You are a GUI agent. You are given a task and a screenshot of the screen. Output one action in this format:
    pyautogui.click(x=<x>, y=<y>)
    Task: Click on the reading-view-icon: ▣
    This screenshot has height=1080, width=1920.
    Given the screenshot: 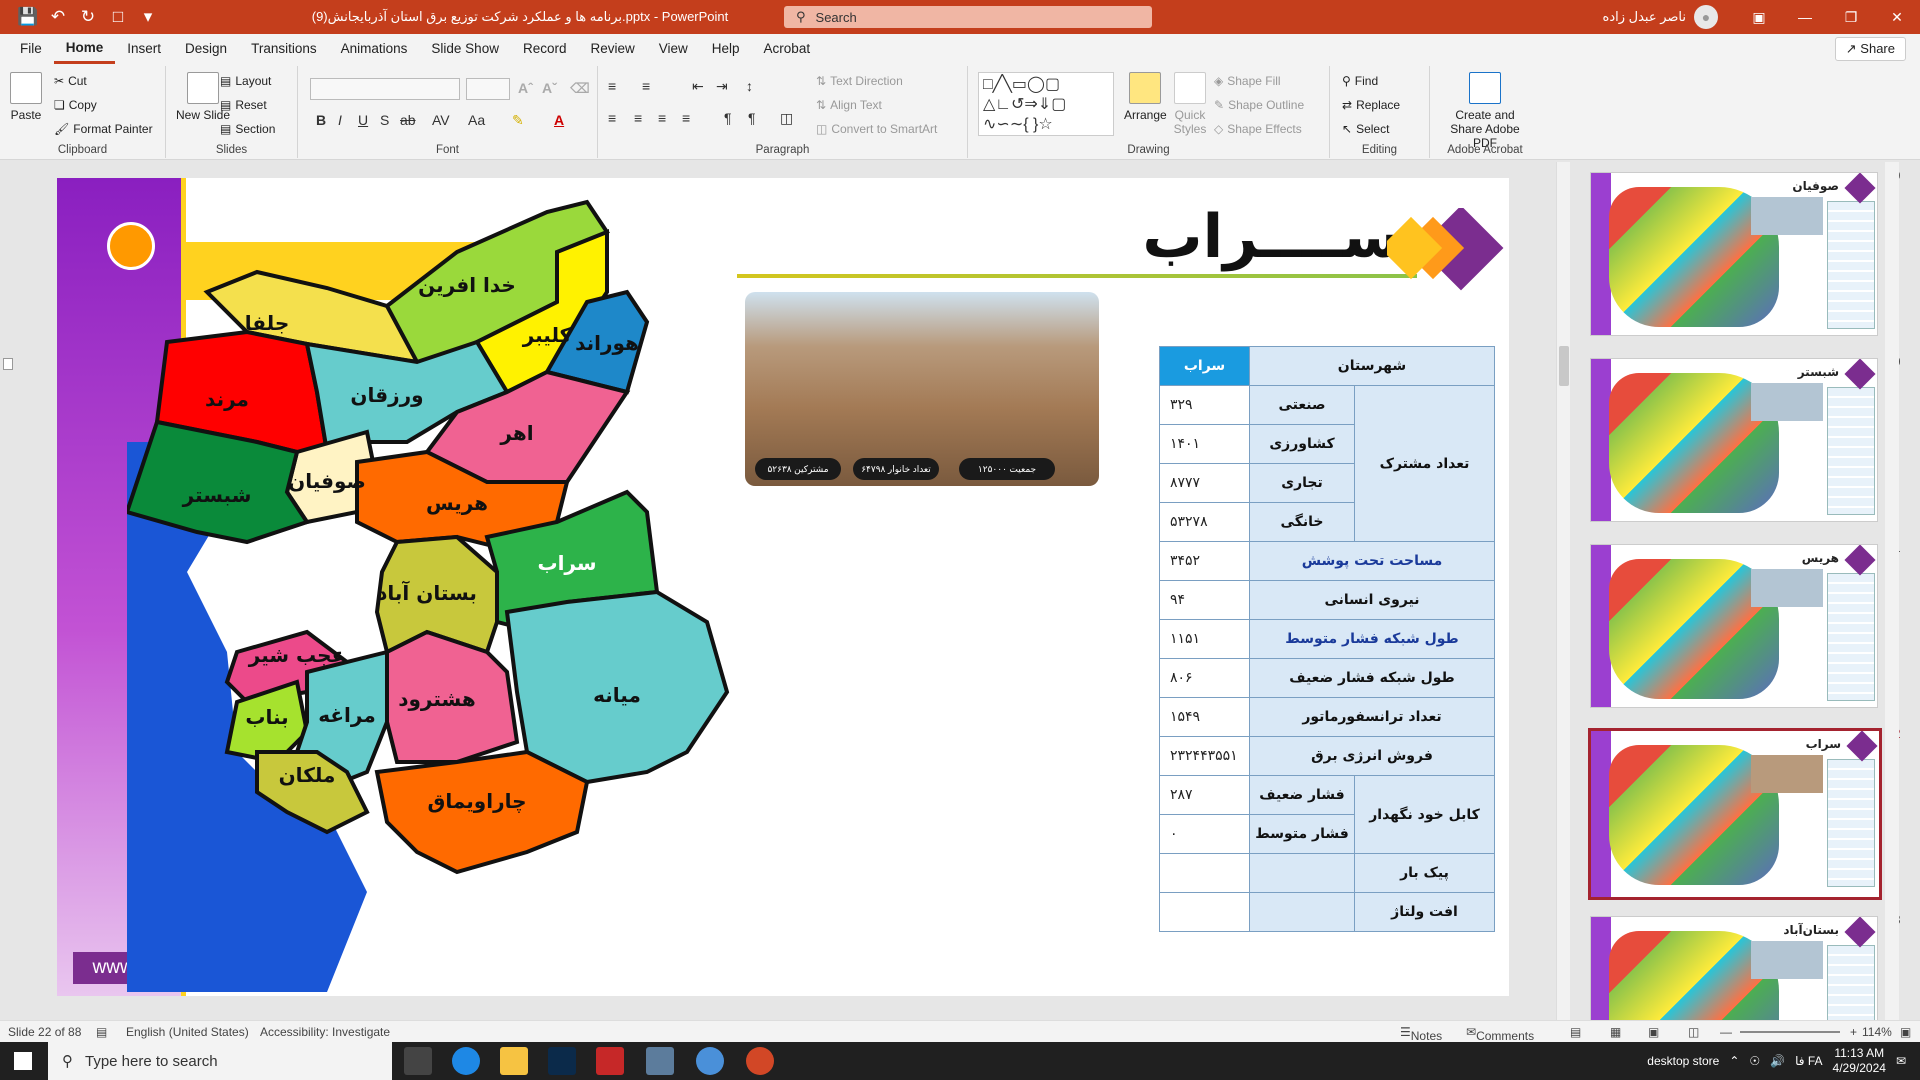 What is the action you would take?
    pyautogui.click(x=1653, y=1032)
    